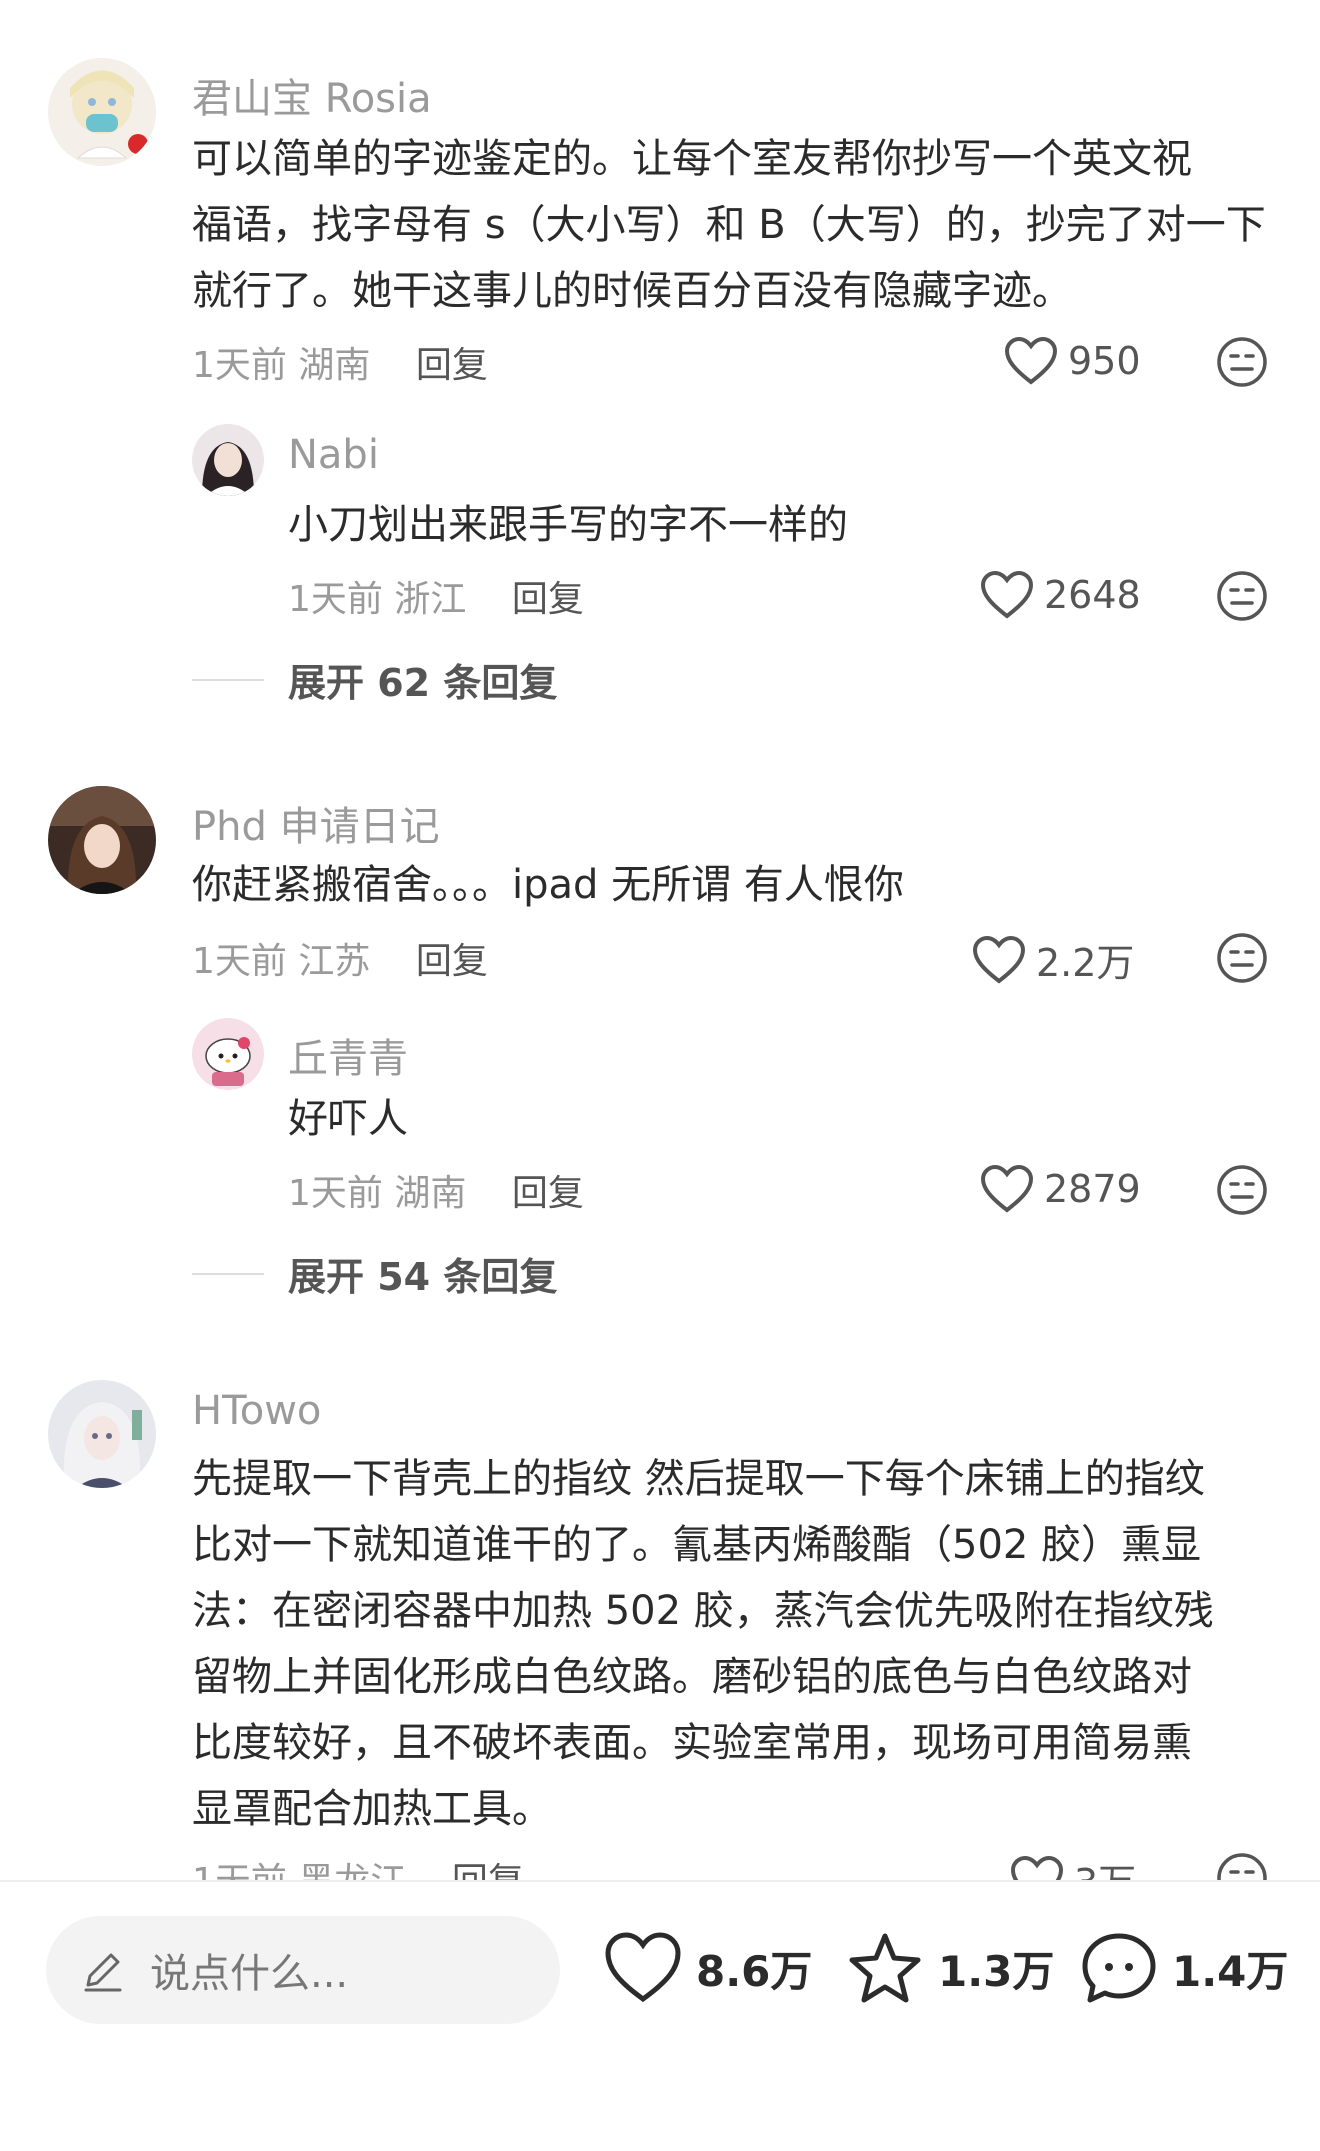  I want to click on reply-meta: 1天前 浙江 回复, so click(436, 596).